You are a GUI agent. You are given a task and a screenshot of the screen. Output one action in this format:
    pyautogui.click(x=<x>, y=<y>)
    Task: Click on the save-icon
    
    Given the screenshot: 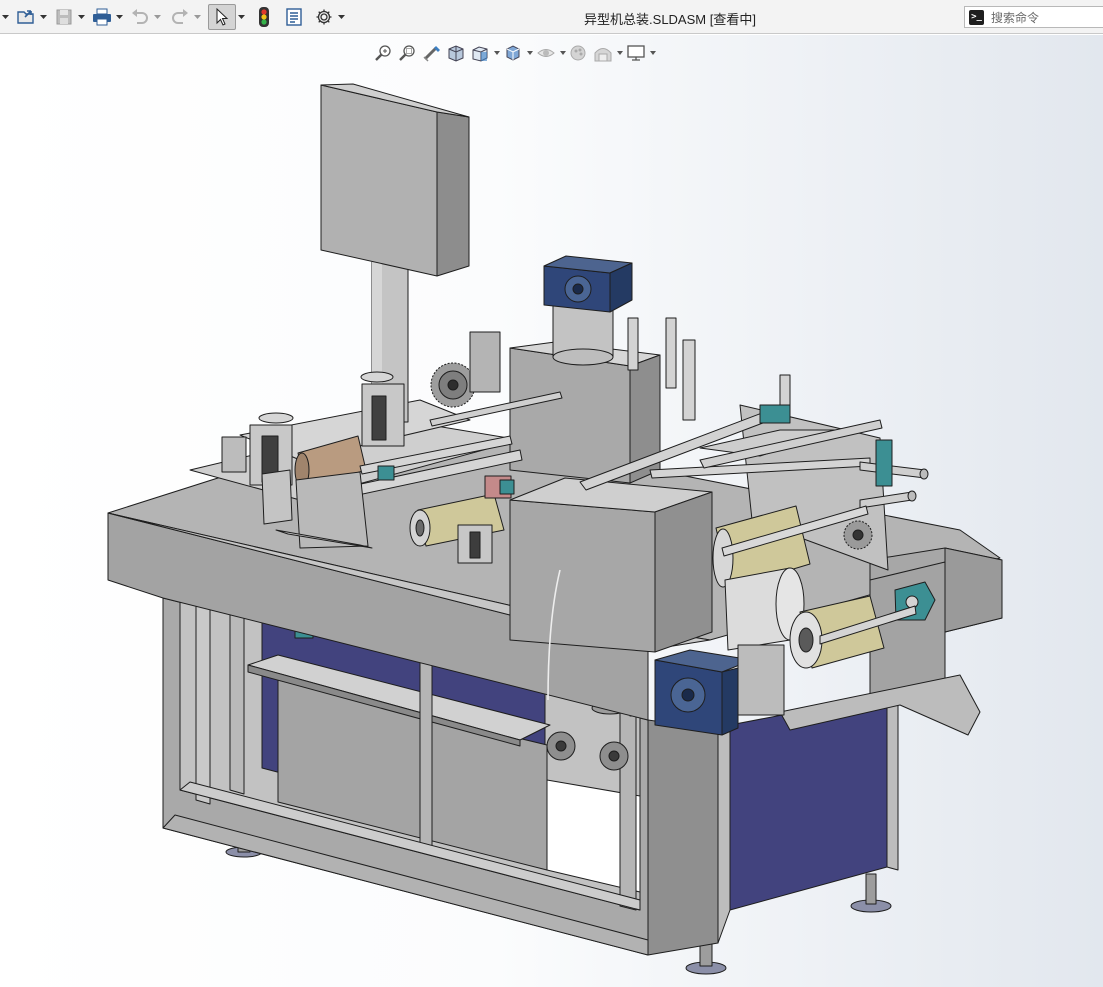 What is the action you would take?
    pyautogui.click(x=64, y=17)
    